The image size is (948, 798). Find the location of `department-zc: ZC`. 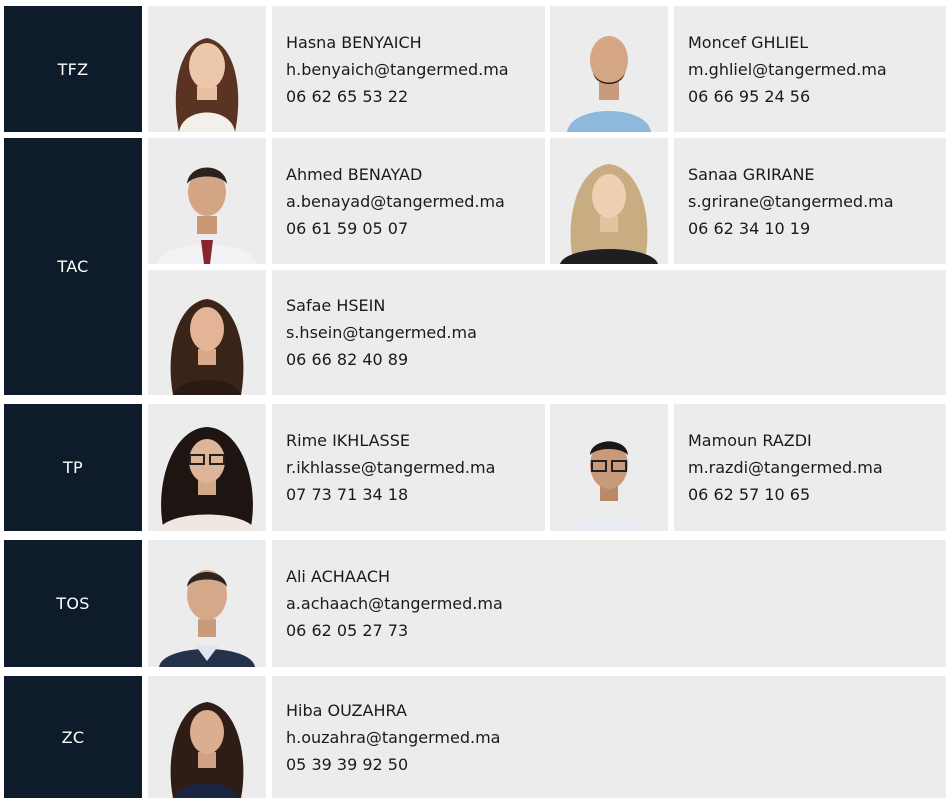

department-zc: ZC is located at coordinates (73, 737).